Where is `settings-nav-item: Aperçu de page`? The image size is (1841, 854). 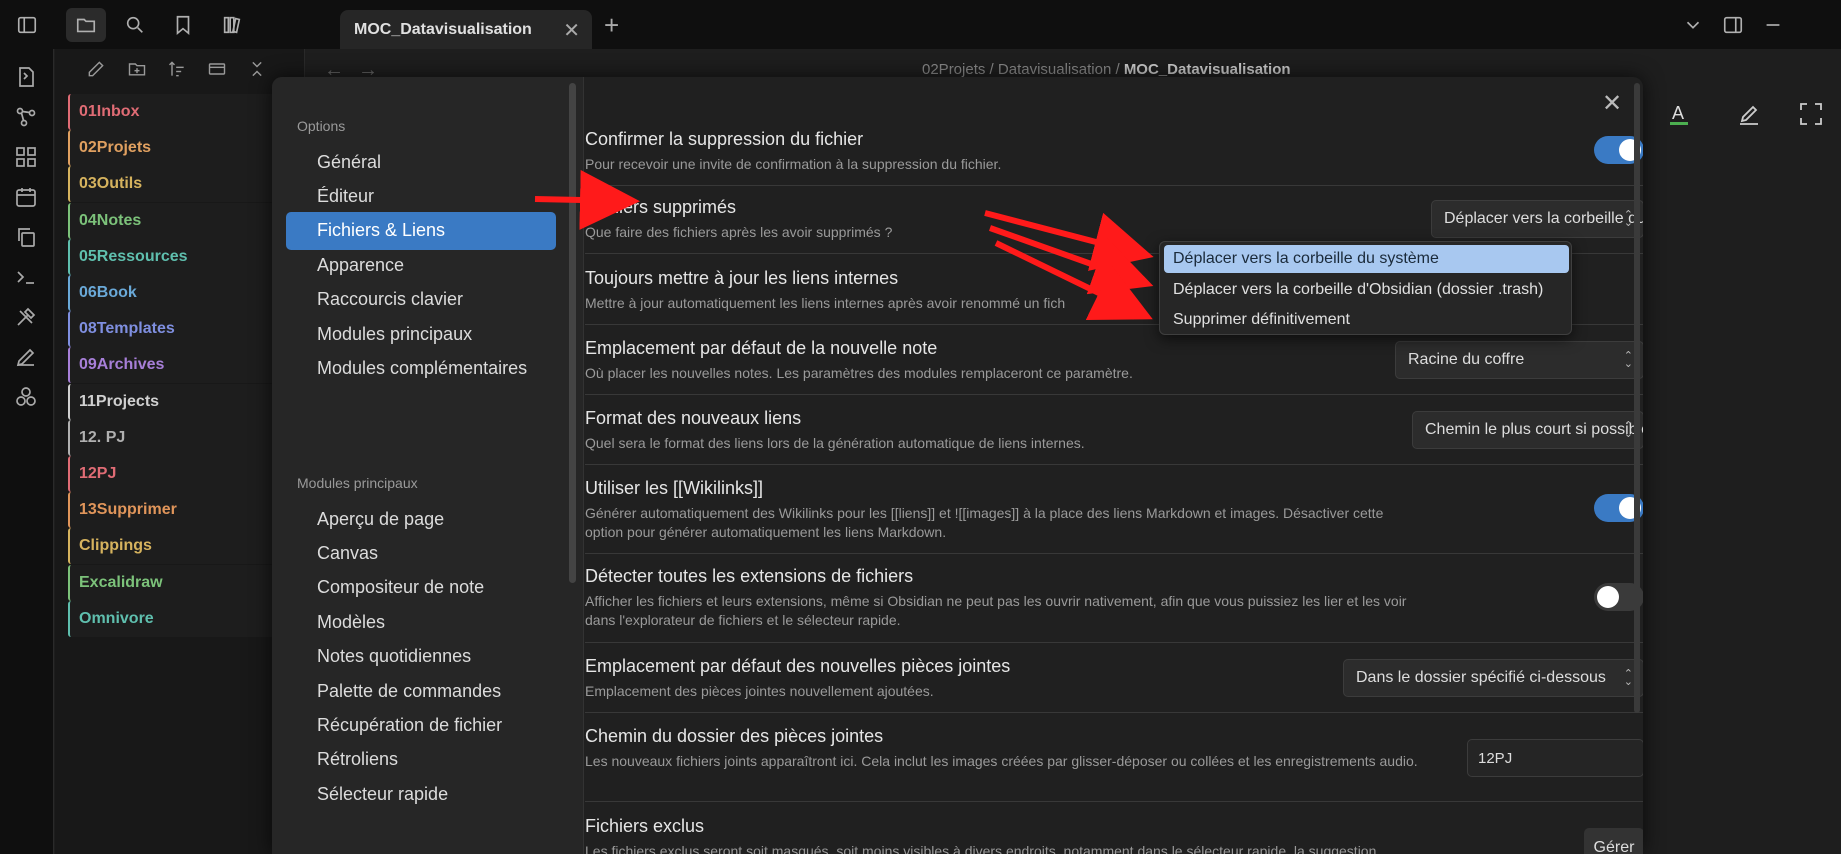 settings-nav-item: Aperçu de page is located at coordinates (421, 519).